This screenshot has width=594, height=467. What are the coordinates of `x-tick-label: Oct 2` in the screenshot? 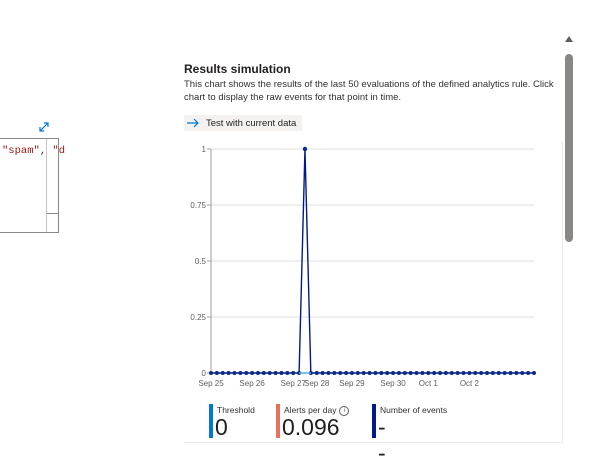 It's located at (470, 383).